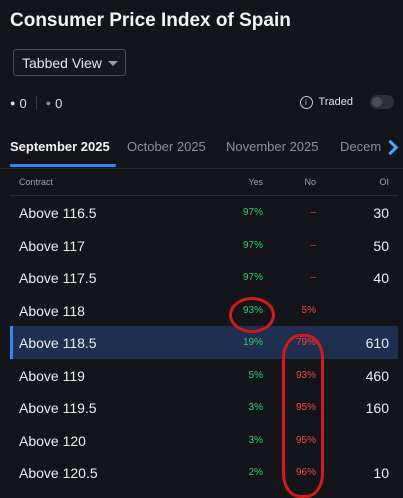 The image size is (403, 498). Describe the element at coordinates (384, 182) in the screenshot. I see `header-oi: OI` at that location.